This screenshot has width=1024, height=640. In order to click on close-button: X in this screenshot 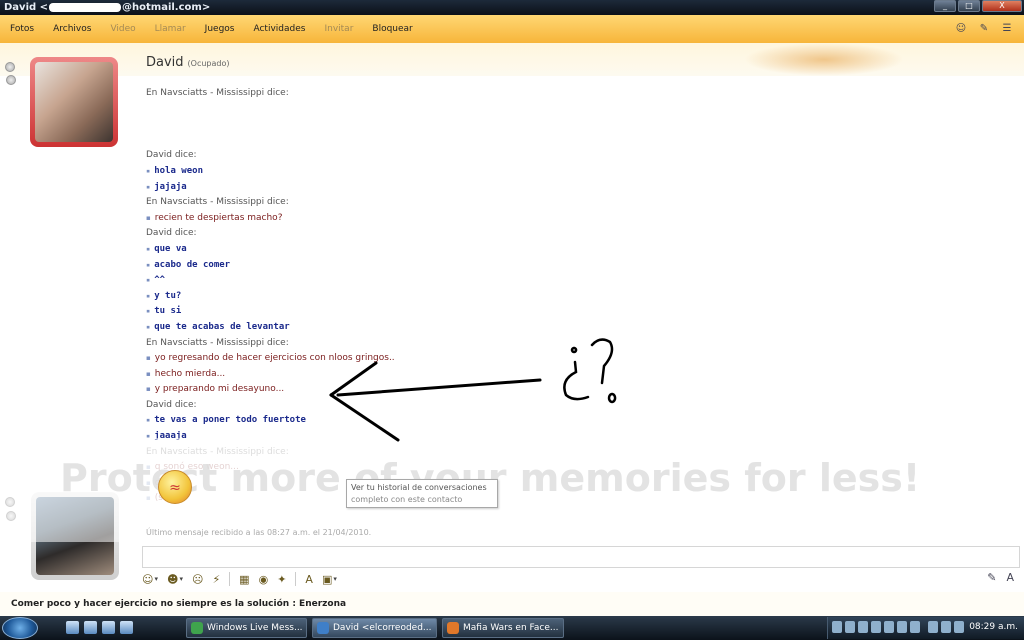, I will do `click(1002, 6)`.